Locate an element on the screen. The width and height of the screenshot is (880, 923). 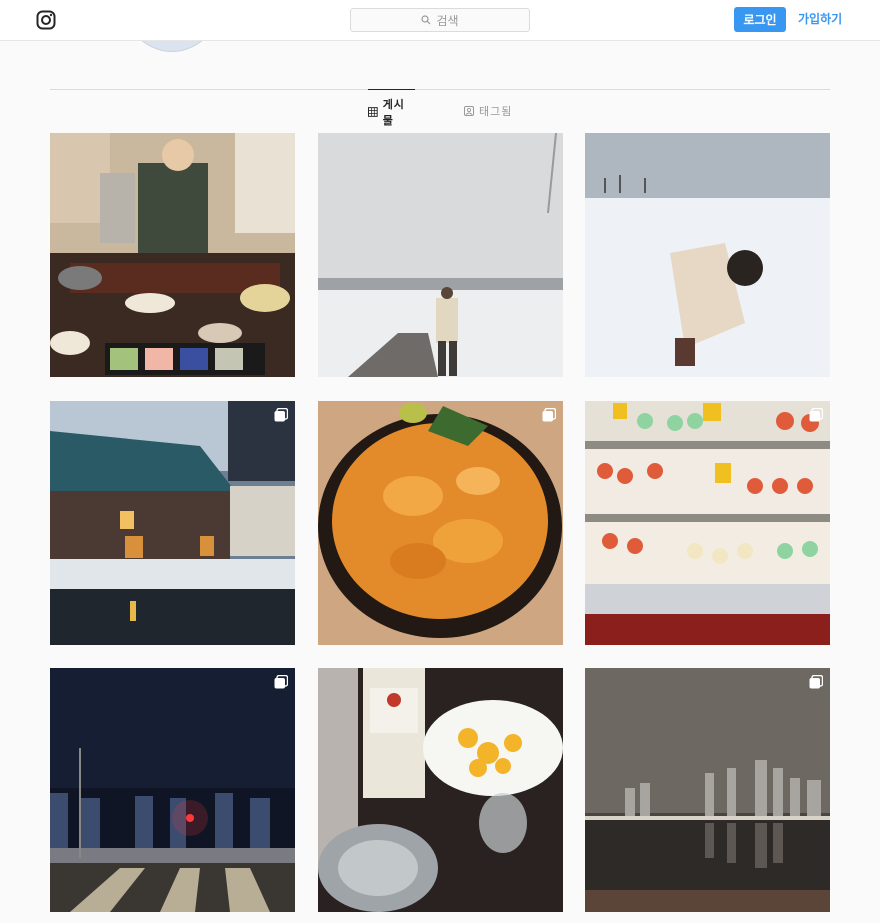
tagged-icon is located at coordinates (469, 111).